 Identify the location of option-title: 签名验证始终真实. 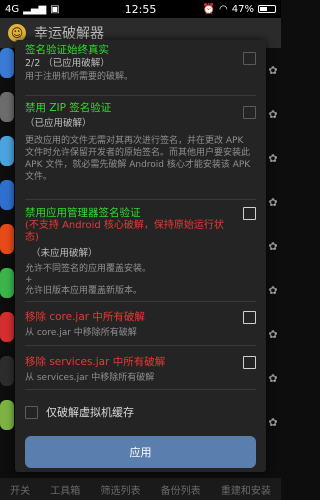
(67, 50).